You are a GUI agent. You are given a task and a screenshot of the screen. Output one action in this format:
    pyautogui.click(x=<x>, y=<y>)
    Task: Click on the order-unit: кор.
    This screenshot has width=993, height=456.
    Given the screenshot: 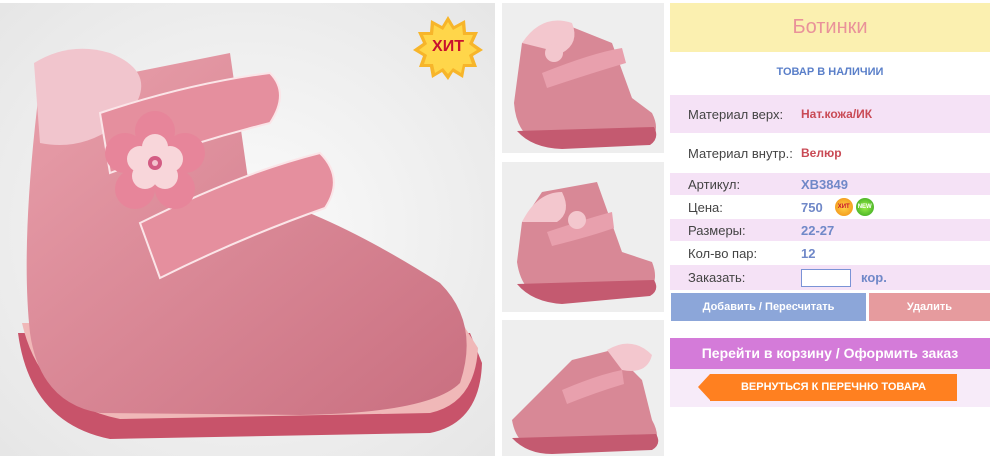 What is the action you would take?
    pyautogui.click(x=874, y=277)
    